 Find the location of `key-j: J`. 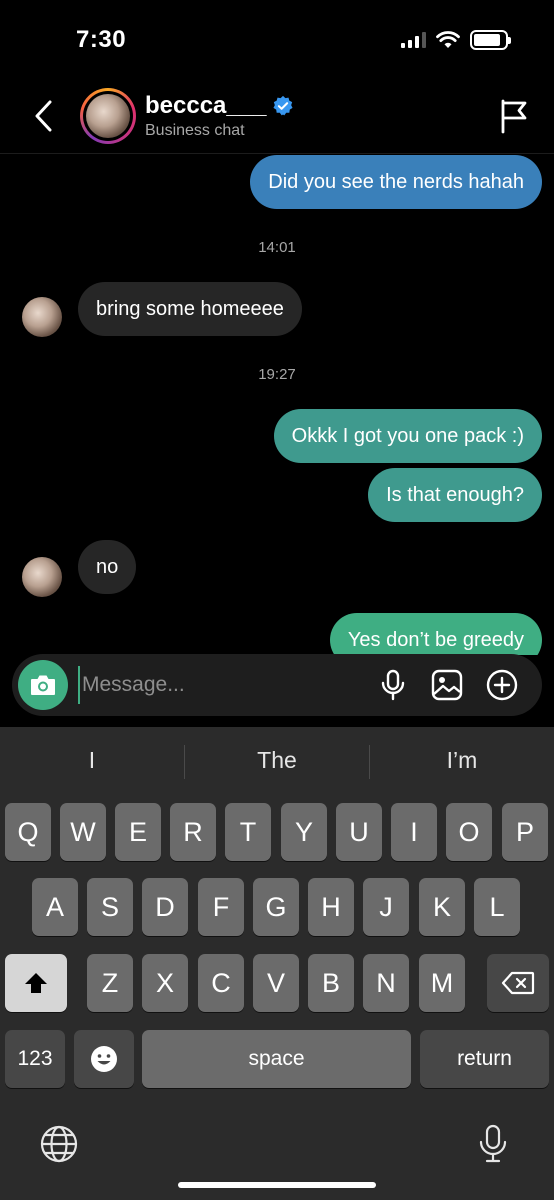

key-j: J is located at coordinates (386, 907).